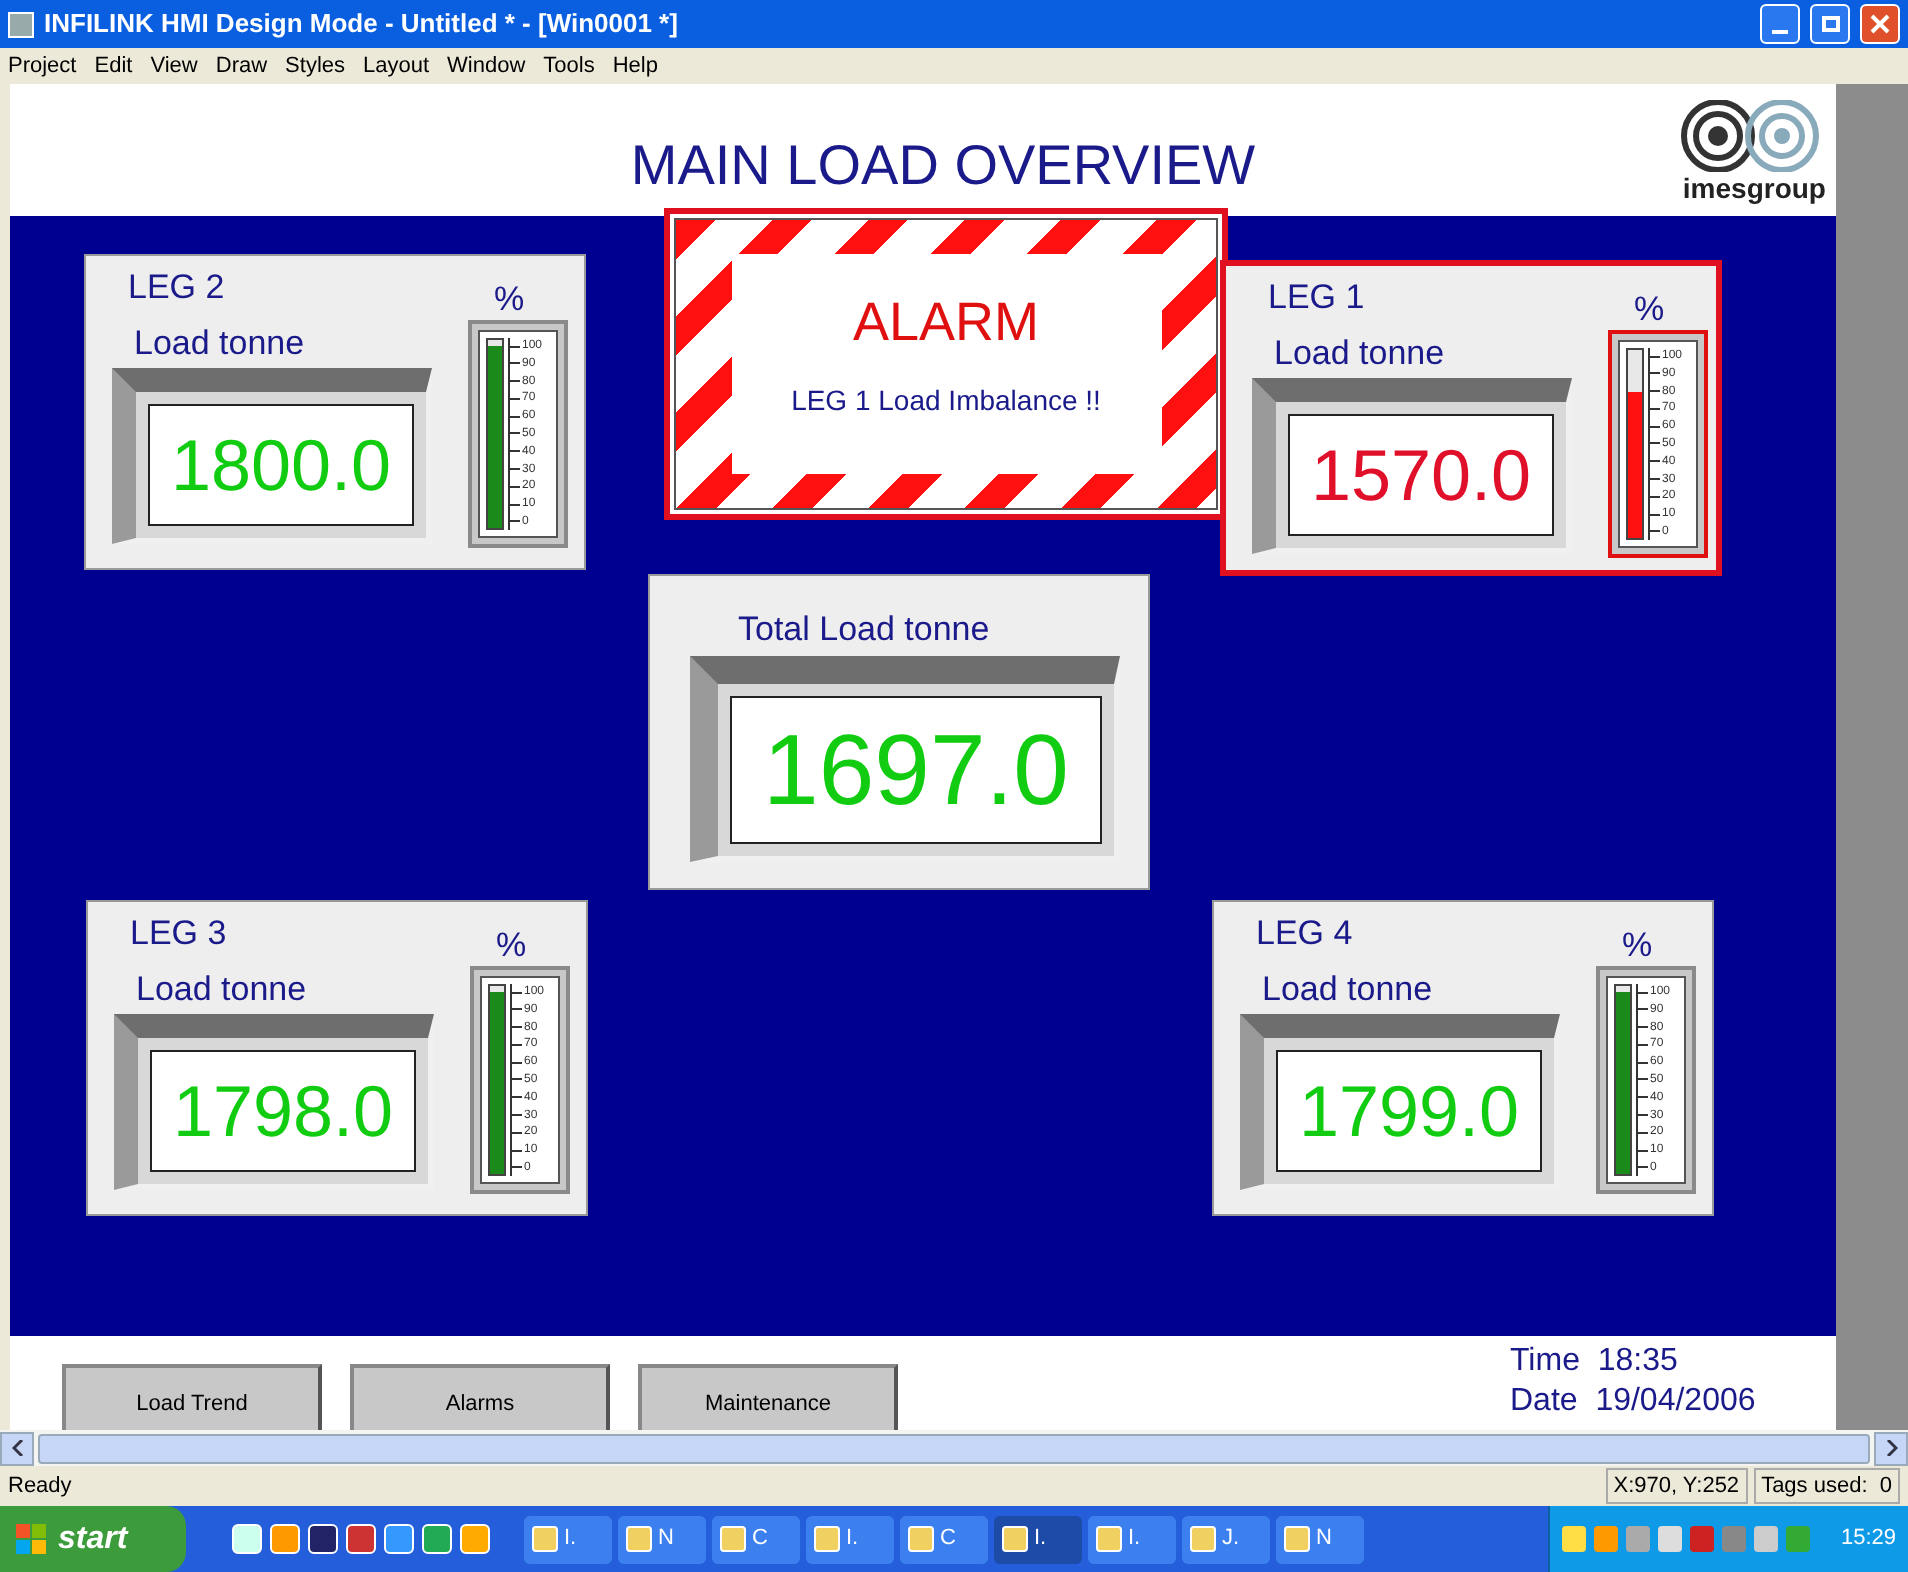 The height and width of the screenshot is (1572, 1908). Describe the element at coordinates (241, 66) in the screenshot. I see `menu-item: Draw` at that location.